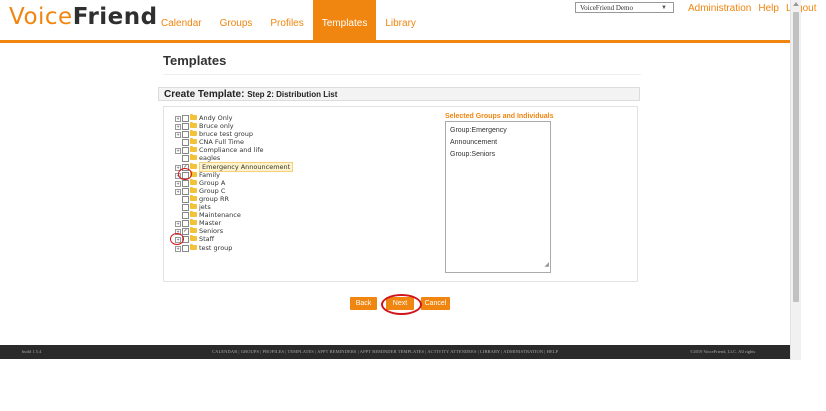 The image size is (826, 411). What do you see at coordinates (723, 351) in the screenshot?
I see `copyright: ©2019 VoiceFriend, LLC. All rights` at bounding box center [723, 351].